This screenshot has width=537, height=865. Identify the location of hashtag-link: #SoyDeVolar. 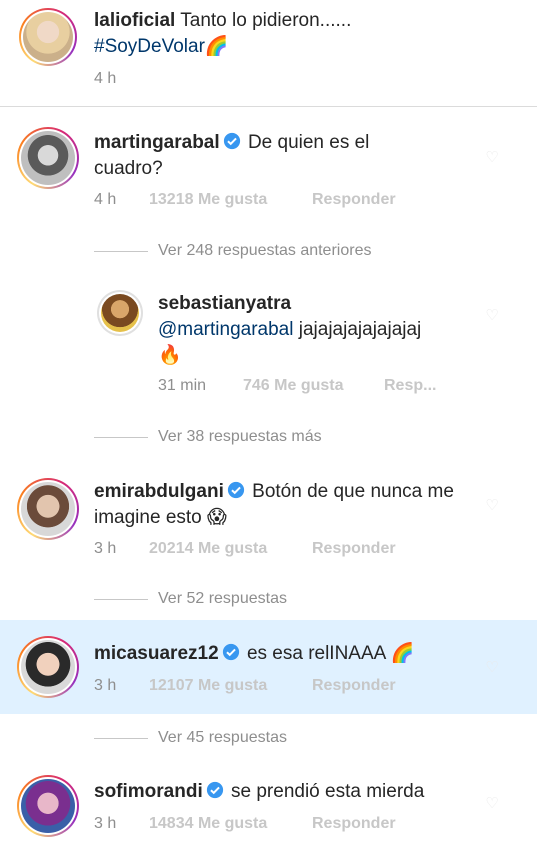
(149, 46).